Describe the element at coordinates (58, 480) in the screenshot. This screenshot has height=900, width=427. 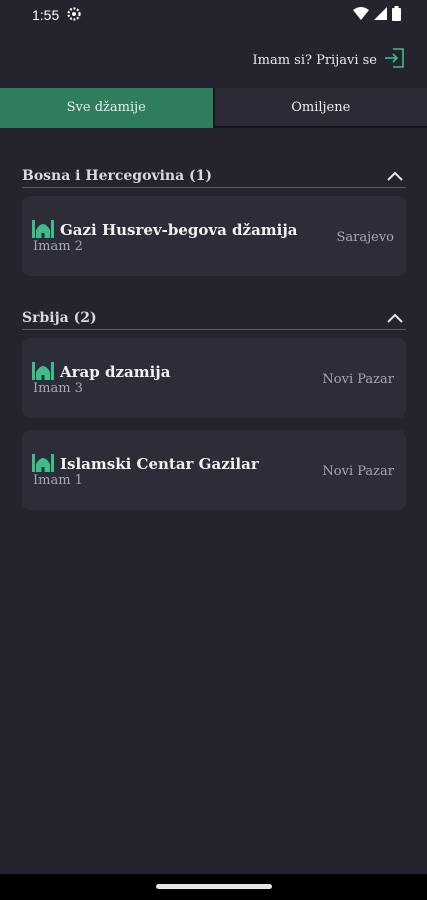
I see `mosque-imam: Imam 1` at that location.